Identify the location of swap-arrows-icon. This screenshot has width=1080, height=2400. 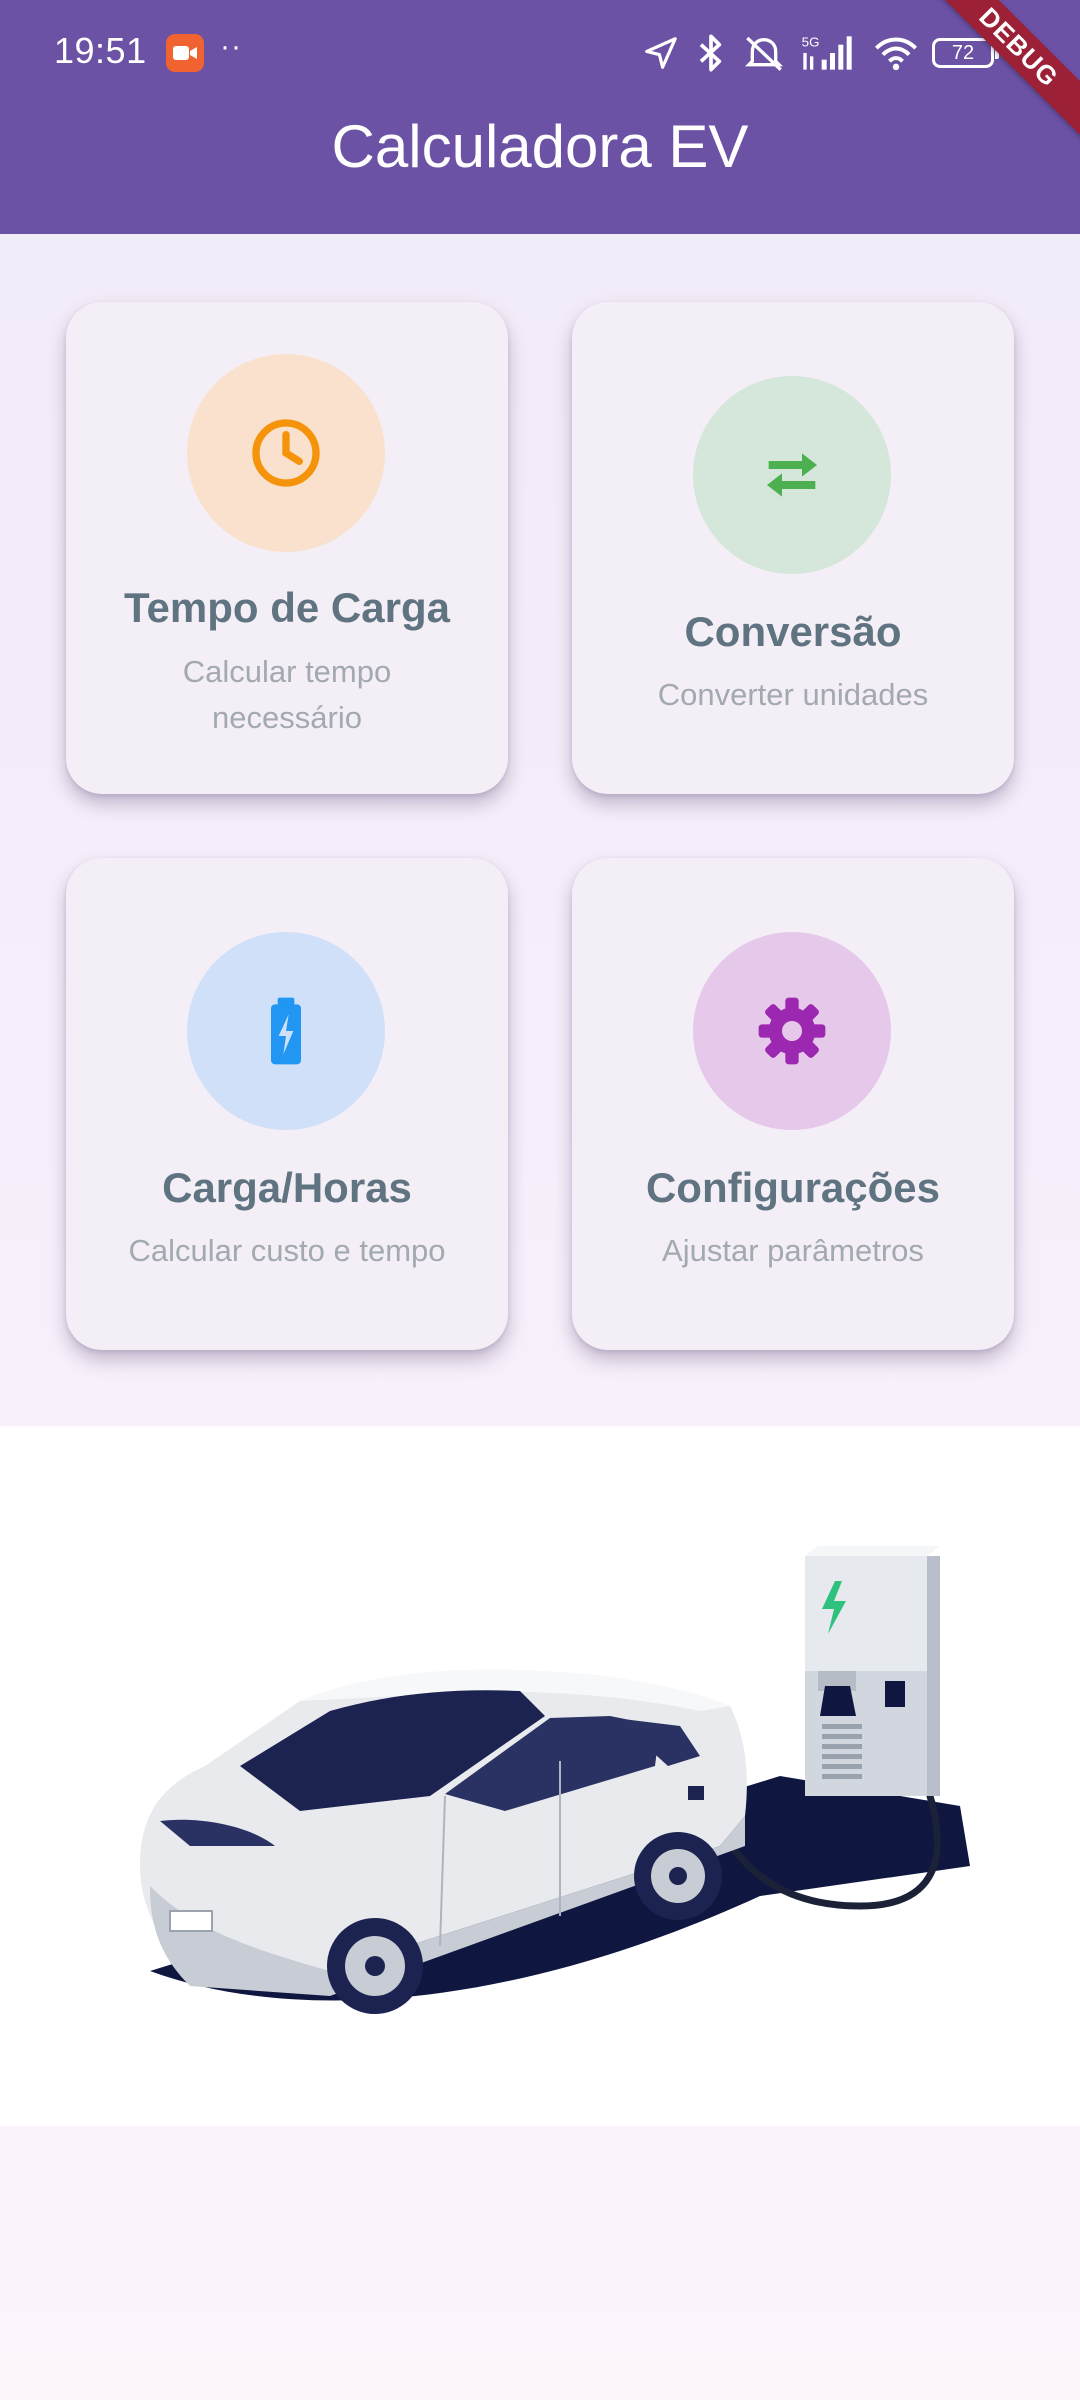
(792, 475).